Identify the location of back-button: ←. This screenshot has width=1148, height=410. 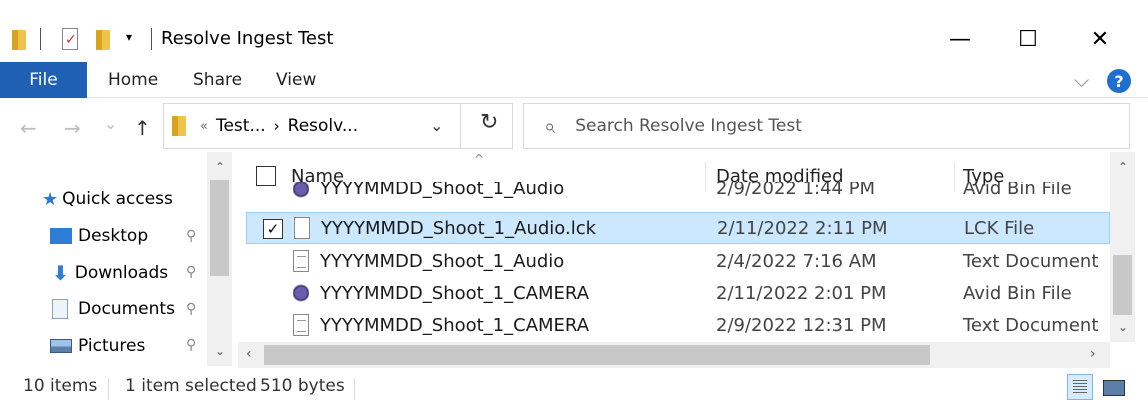
(28, 128).